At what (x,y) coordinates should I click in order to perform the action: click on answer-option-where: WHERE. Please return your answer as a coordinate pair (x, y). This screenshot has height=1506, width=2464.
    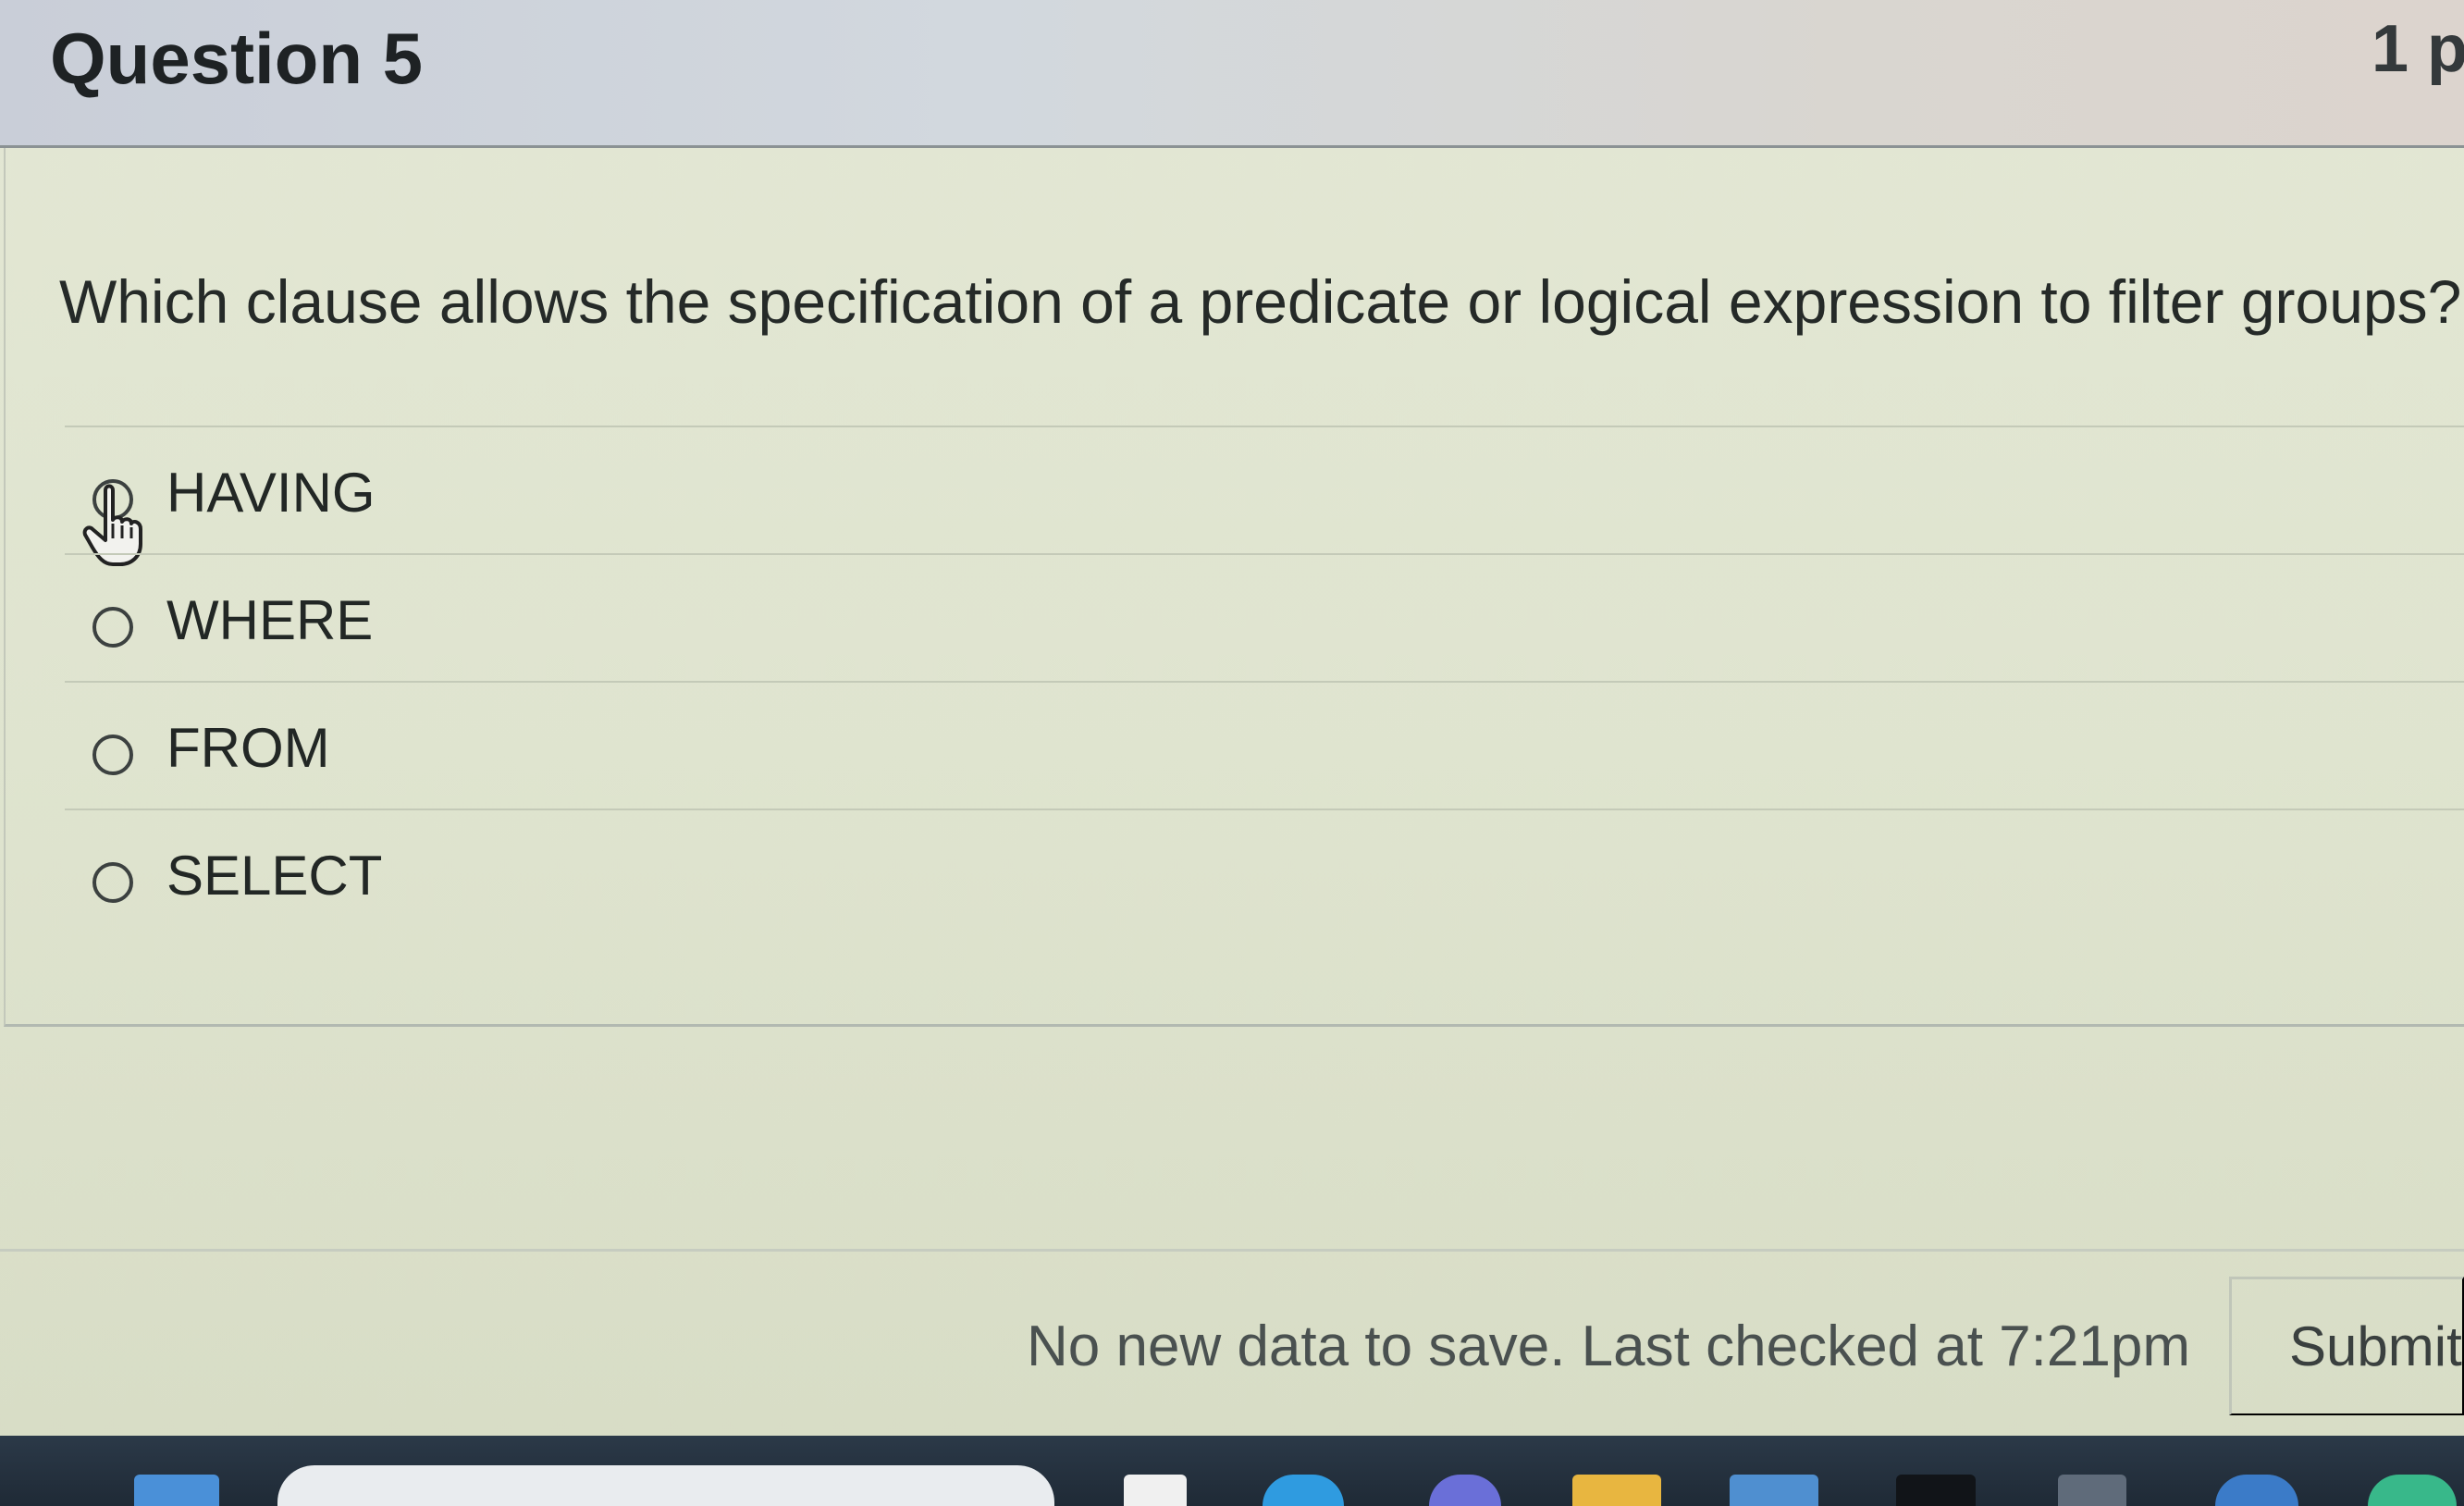
    Looking at the image, I should click on (1264, 617).